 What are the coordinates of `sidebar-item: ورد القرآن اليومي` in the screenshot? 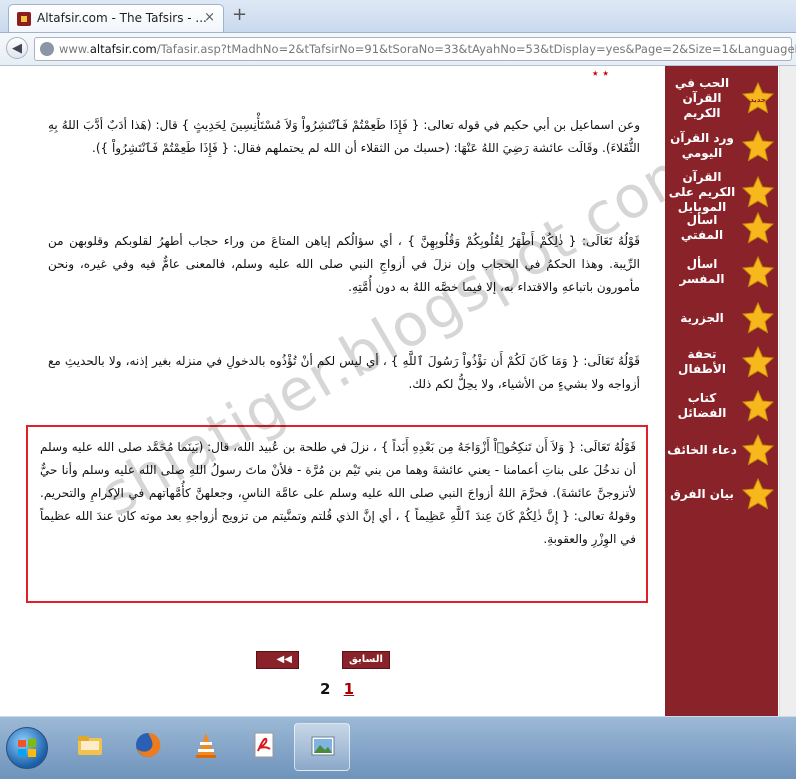 It's located at (722, 146).